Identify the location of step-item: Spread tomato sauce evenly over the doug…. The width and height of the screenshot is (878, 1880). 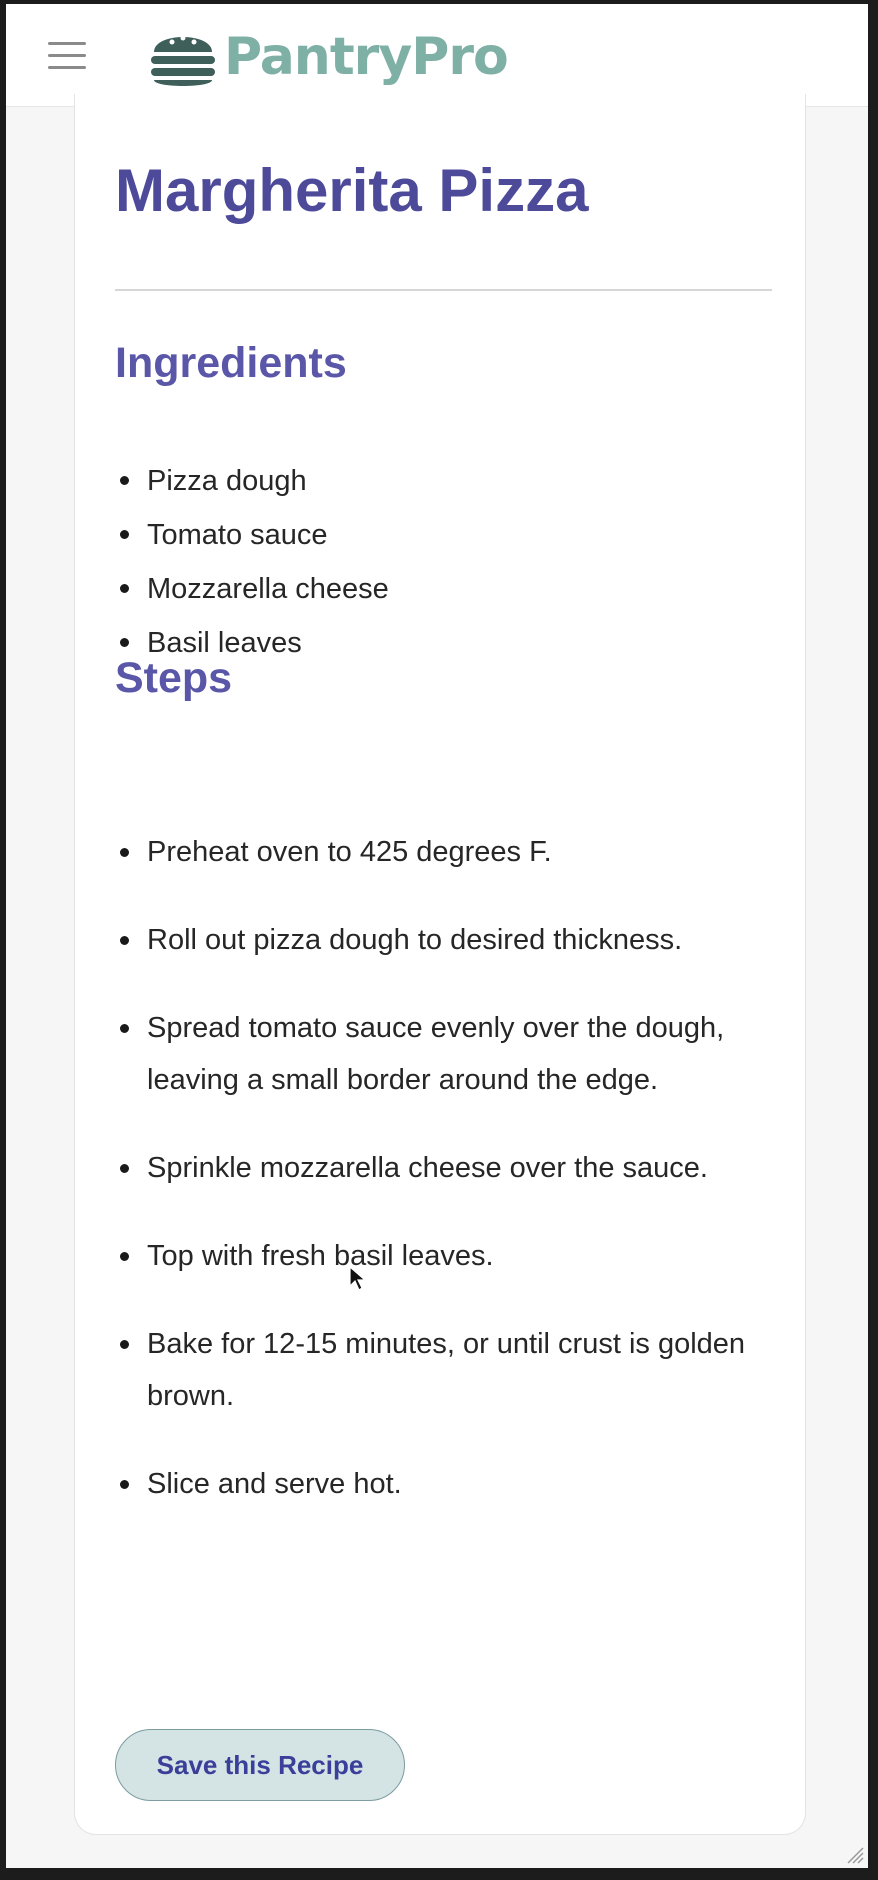
(433, 1054).